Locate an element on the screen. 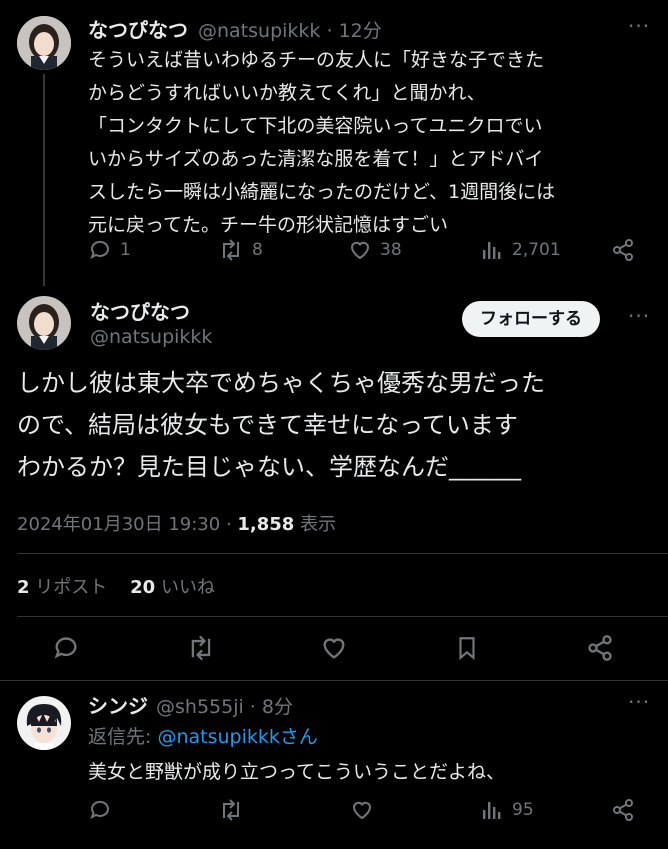 The width and height of the screenshot is (668, 849). view-count: 2,701 is located at coordinates (536, 250).